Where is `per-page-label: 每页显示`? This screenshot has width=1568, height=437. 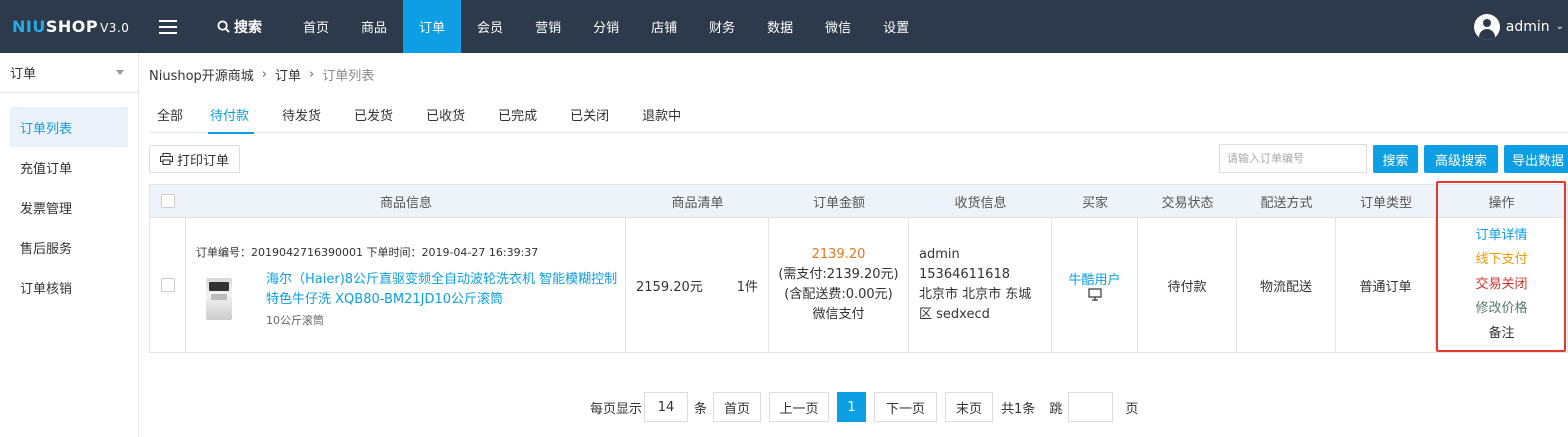 per-page-label: 每页显示 is located at coordinates (616, 409).